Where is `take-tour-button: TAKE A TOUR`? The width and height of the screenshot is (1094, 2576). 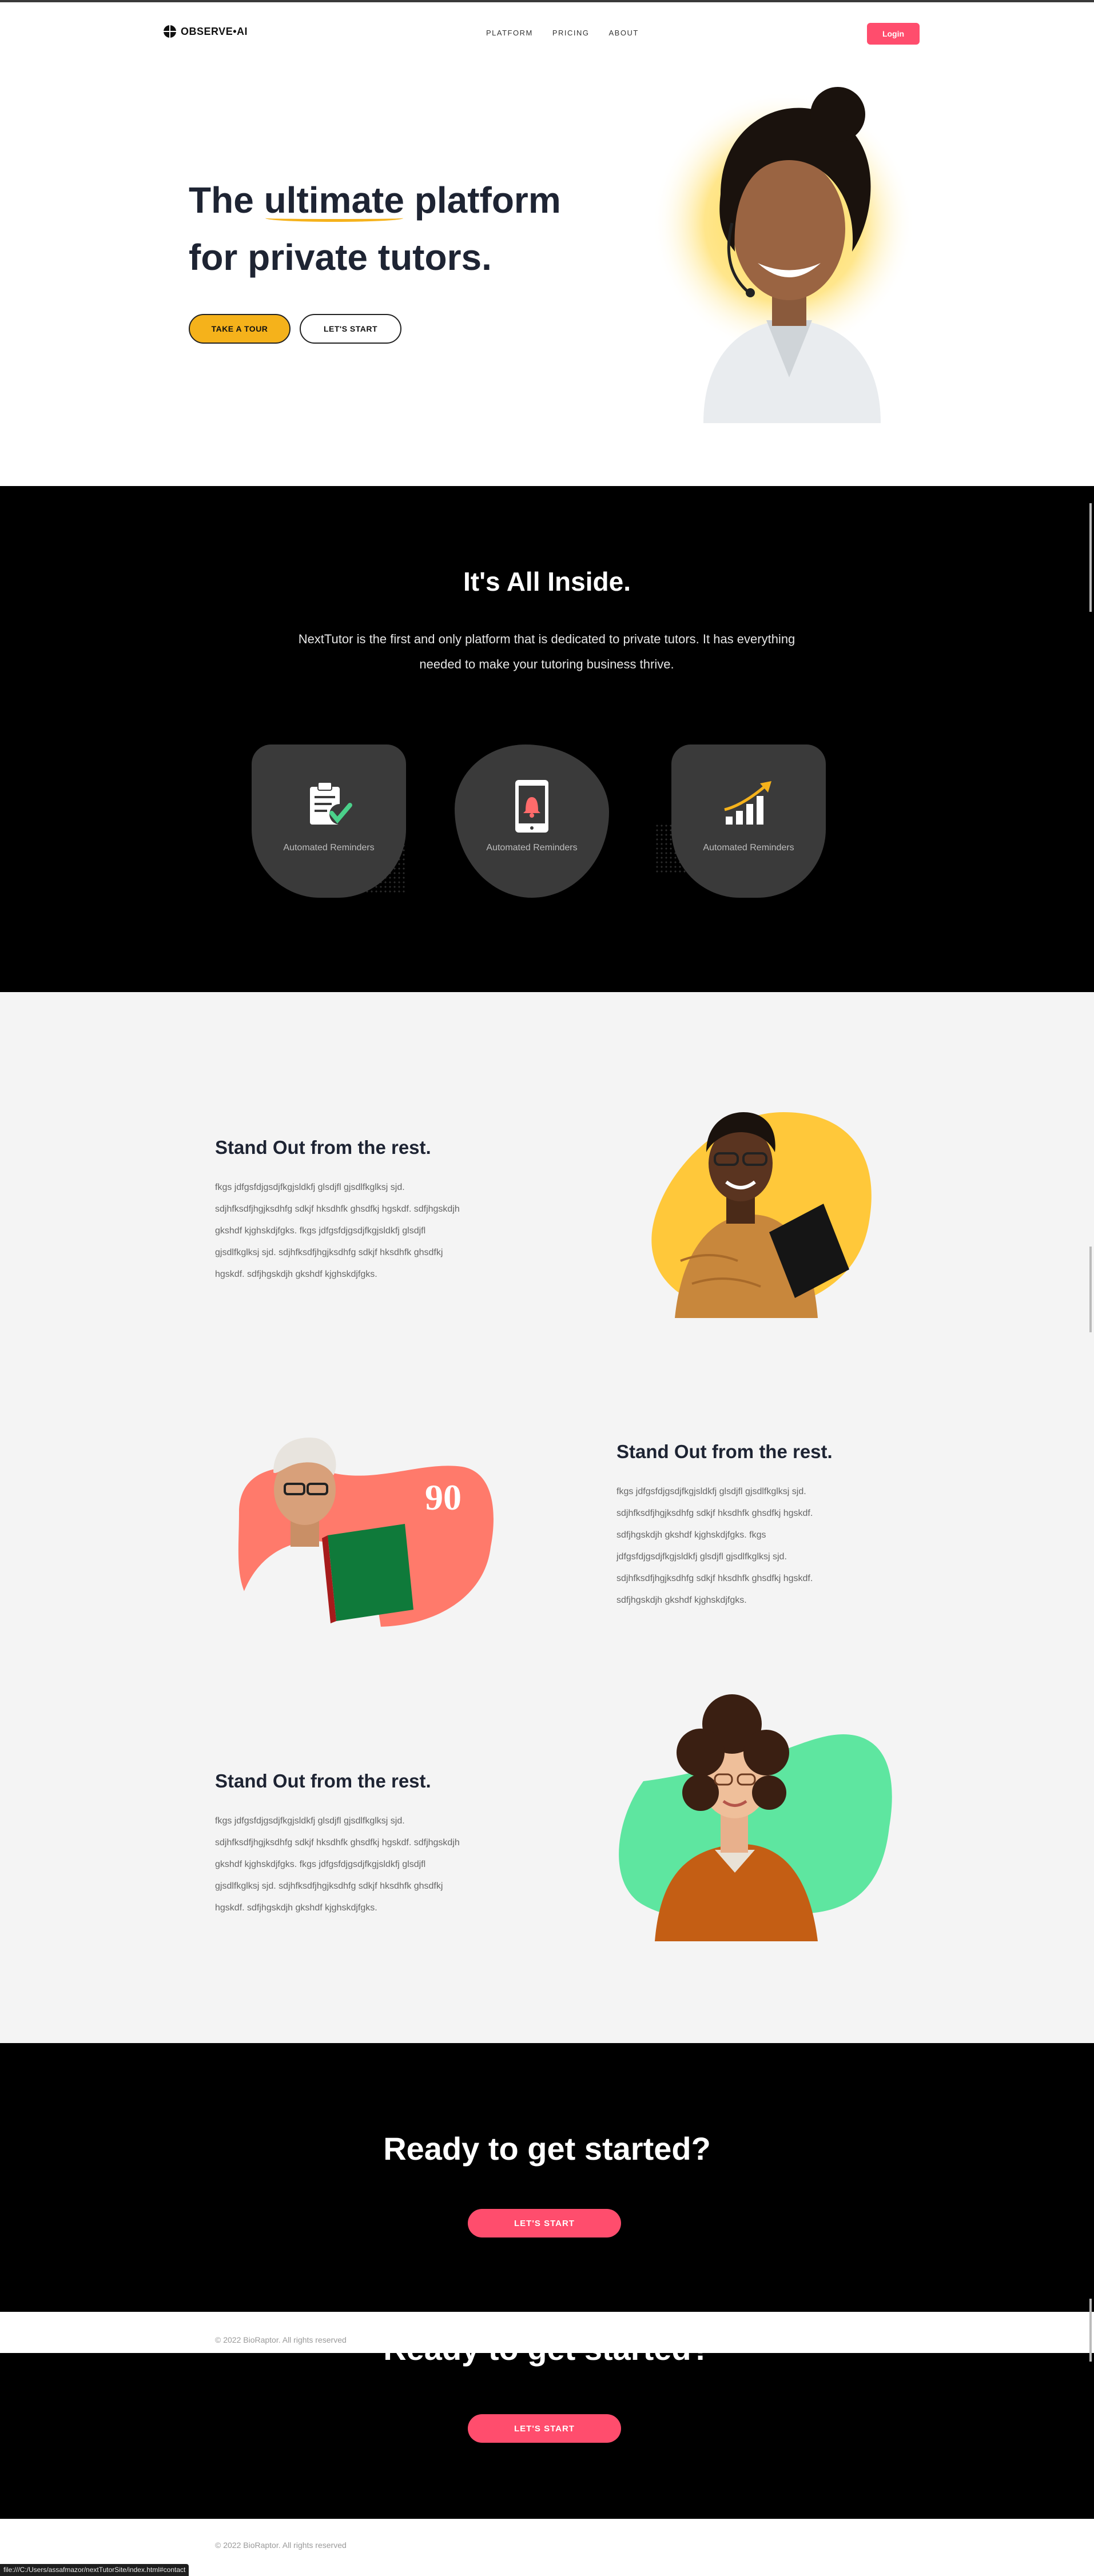 take-tour-button: TAKE A TOUR is located at coordinates (240, 329).